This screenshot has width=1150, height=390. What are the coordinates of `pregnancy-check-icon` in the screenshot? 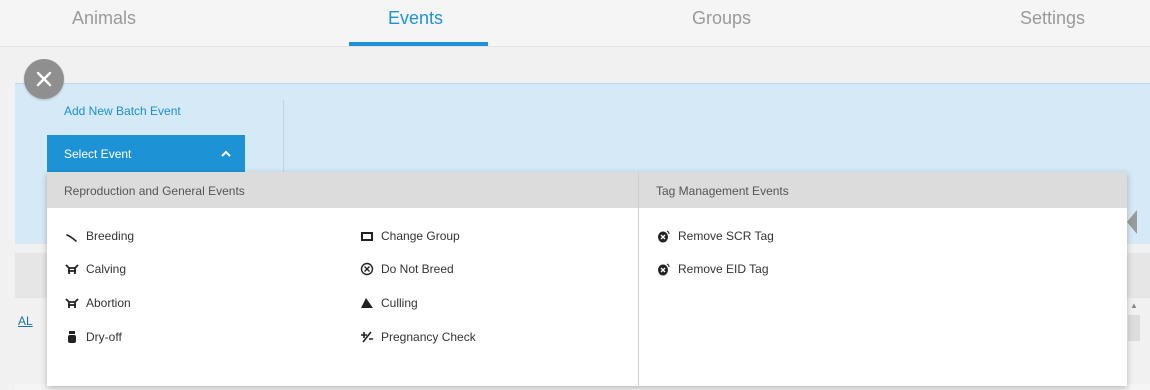 It's located at (367, 337).